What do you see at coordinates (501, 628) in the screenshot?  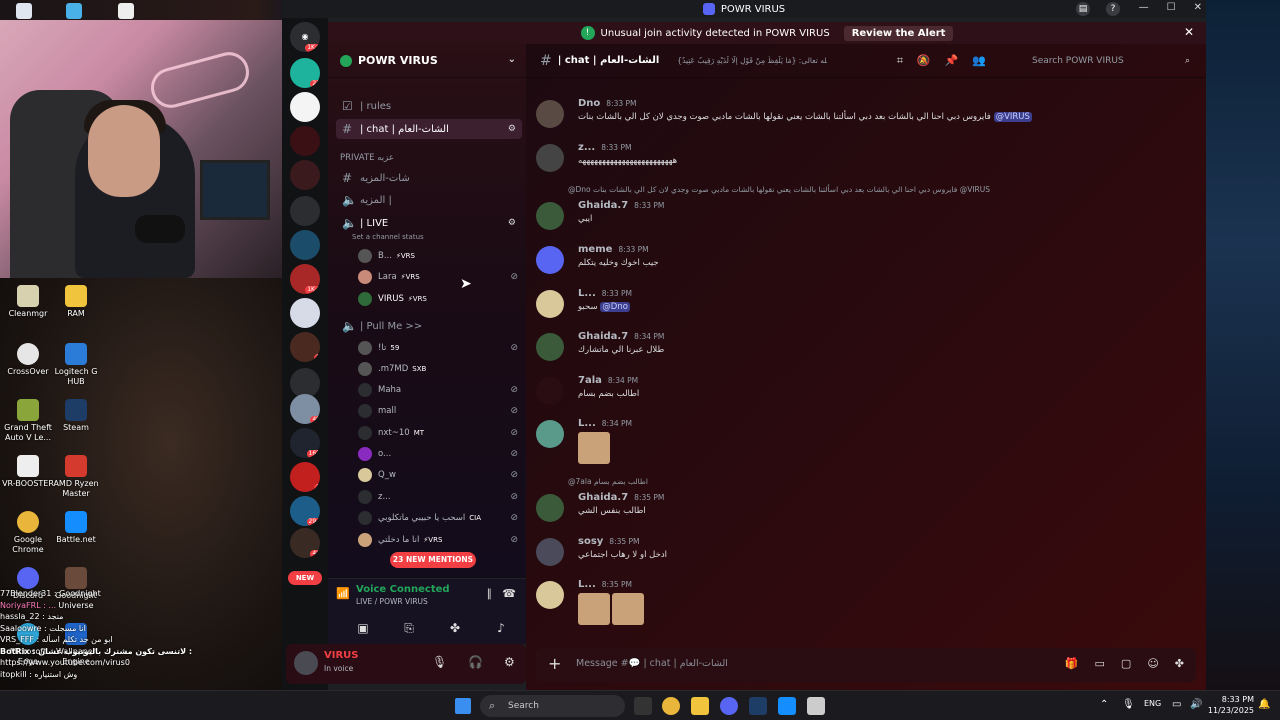 I see `soundboard-icon: ♪` at bounding box center [501, 628].